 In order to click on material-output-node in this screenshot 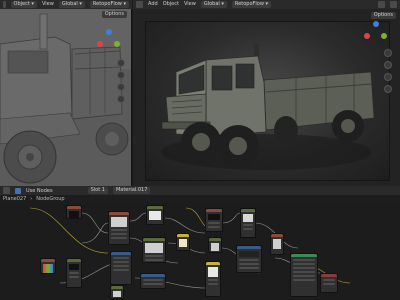, I will do `click(329, 283)`.